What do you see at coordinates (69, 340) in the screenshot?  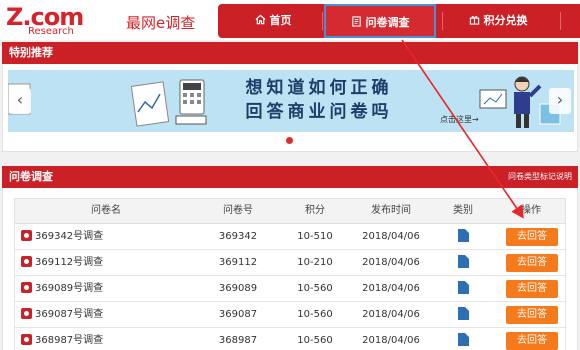 I see `survey-name: 368987号调查` at bounding box center [69, 340].